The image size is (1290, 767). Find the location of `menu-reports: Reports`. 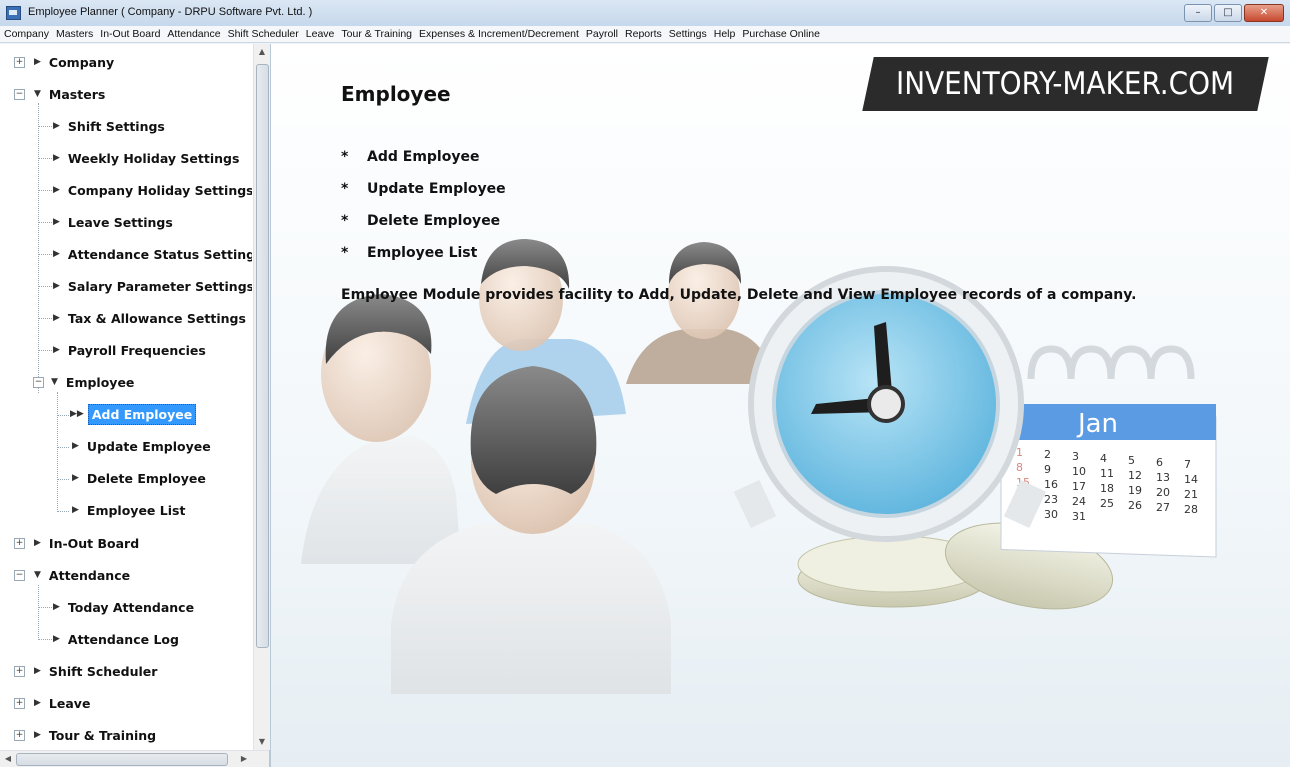

menu-reports: Reports is located at coordinates (643, 34).